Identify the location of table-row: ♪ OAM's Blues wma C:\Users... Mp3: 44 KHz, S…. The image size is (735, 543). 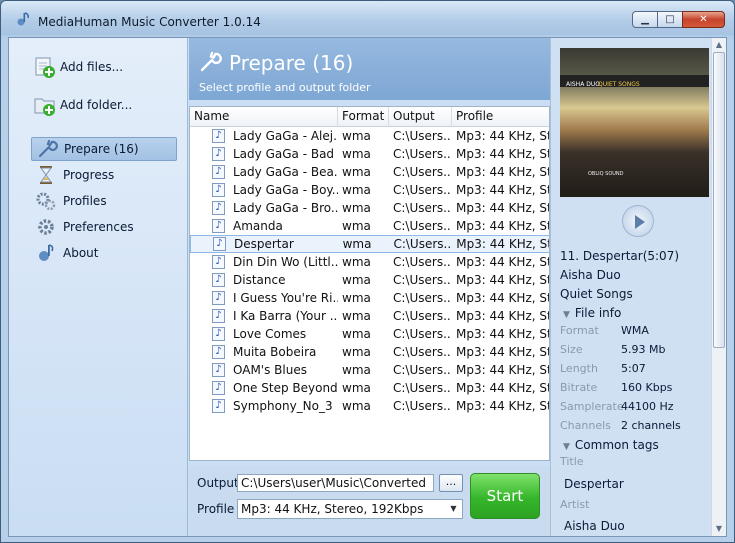
(369, 370).